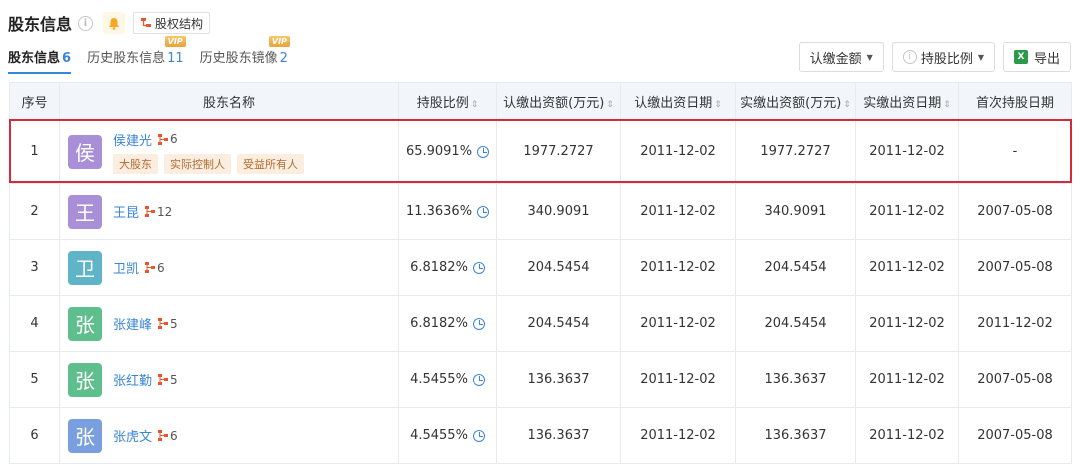  What do you see at coordinates (558, 101) in the screenshot?
I see `col-sub-amount: 认缴出资额(万元) ⇕` at bounding box center [558, 101].